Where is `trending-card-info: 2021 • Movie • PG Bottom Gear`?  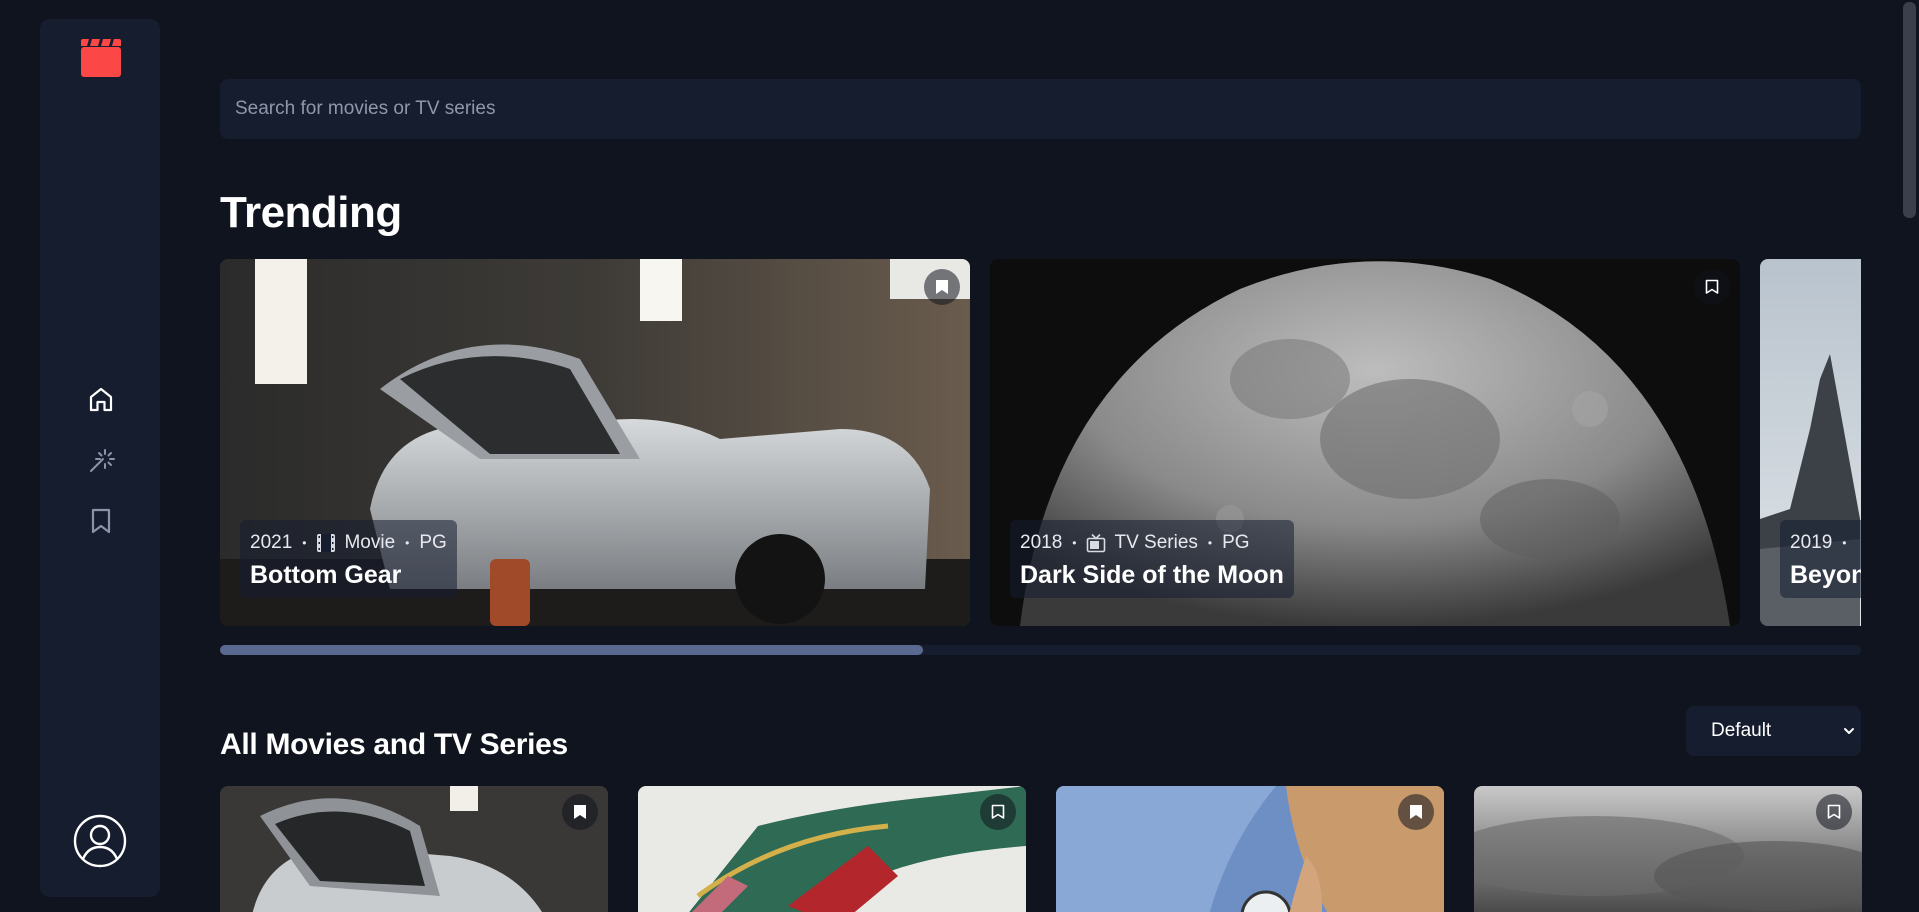
trending-card-info: 2021 • Movie • PG Bottom Gear is located at coordinates (348, 559).